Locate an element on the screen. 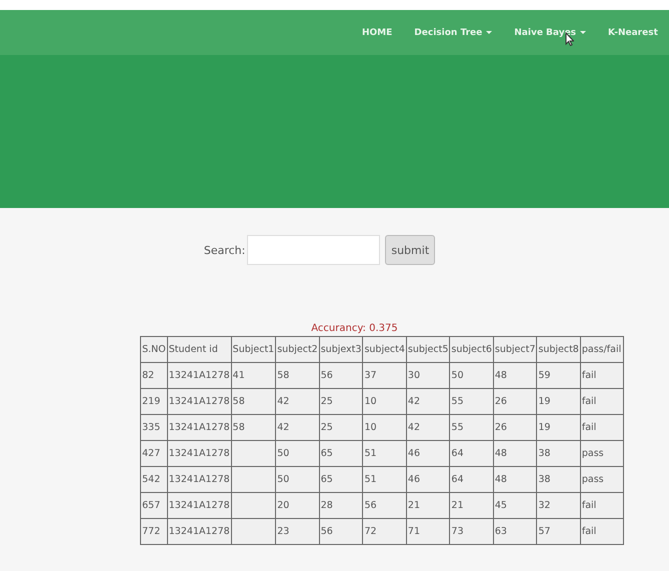 This screenshot has height=571, width=669. column-header: Subject1 is located at coordinates (253, 349).